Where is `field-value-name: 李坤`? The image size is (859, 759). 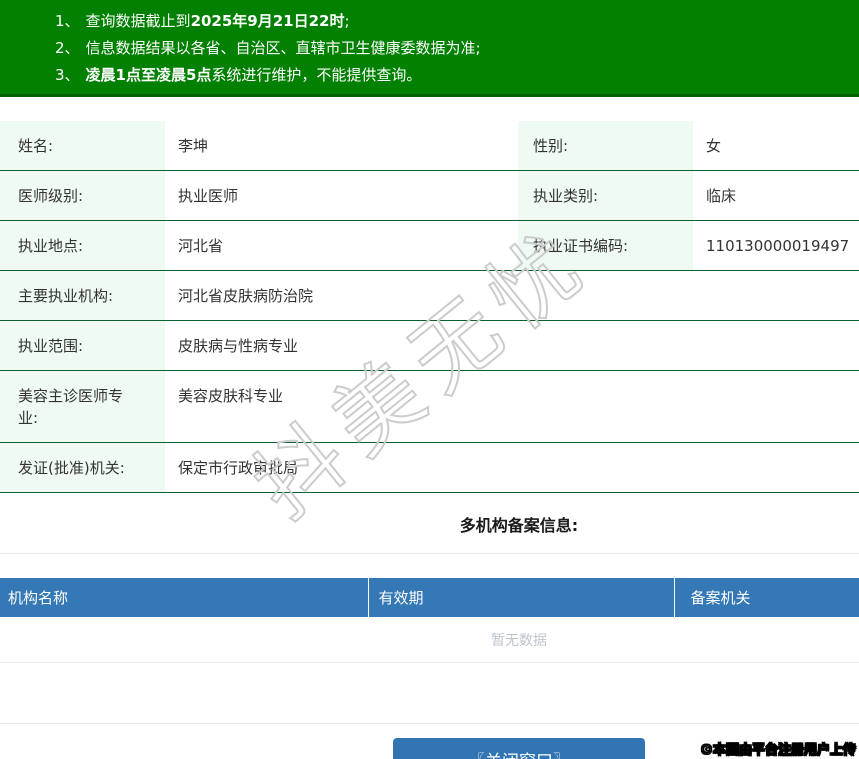
field-value-name: 李坤 is located at coordinates (341, 146).